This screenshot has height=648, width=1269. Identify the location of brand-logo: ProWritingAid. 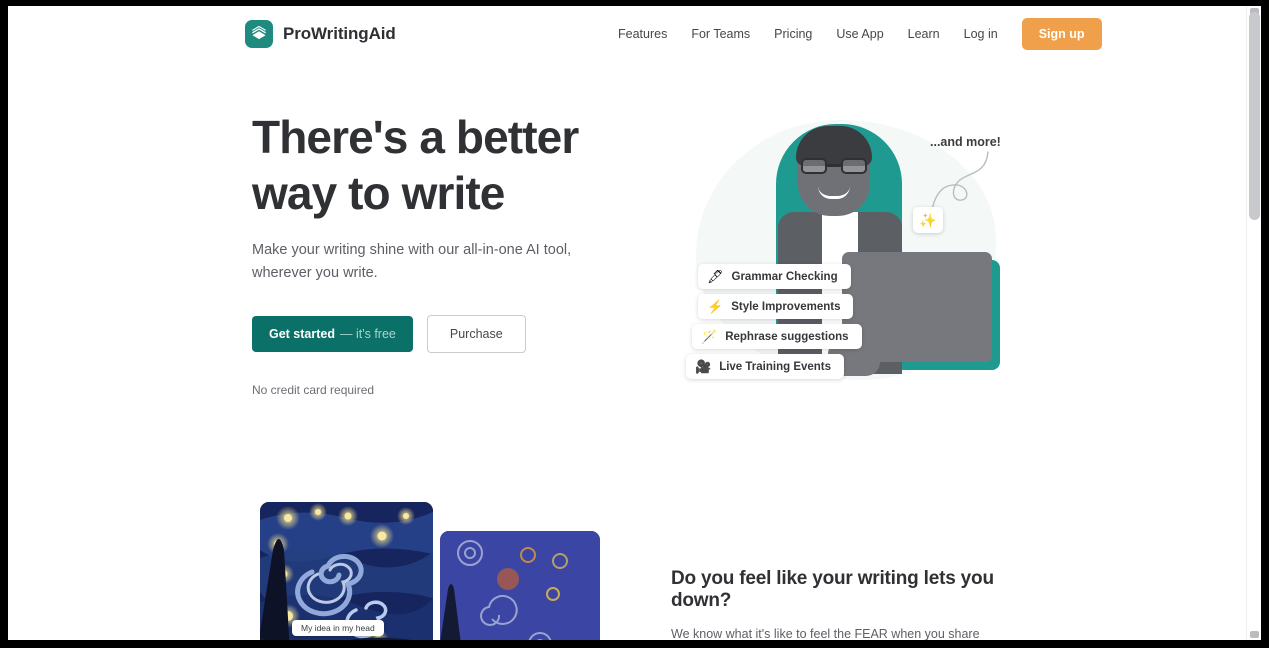
(320, 34).